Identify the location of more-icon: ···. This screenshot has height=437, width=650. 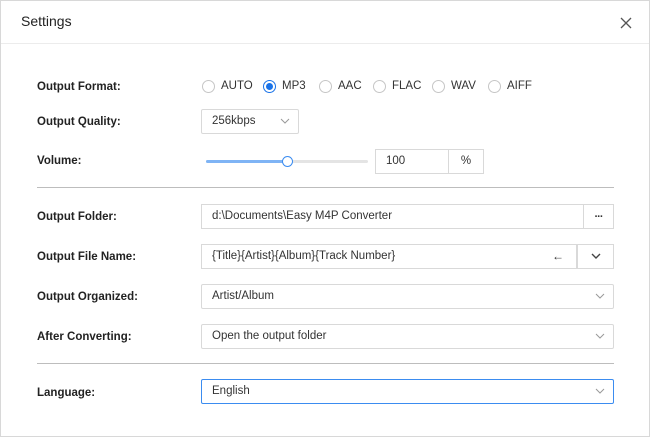
(599, 216).